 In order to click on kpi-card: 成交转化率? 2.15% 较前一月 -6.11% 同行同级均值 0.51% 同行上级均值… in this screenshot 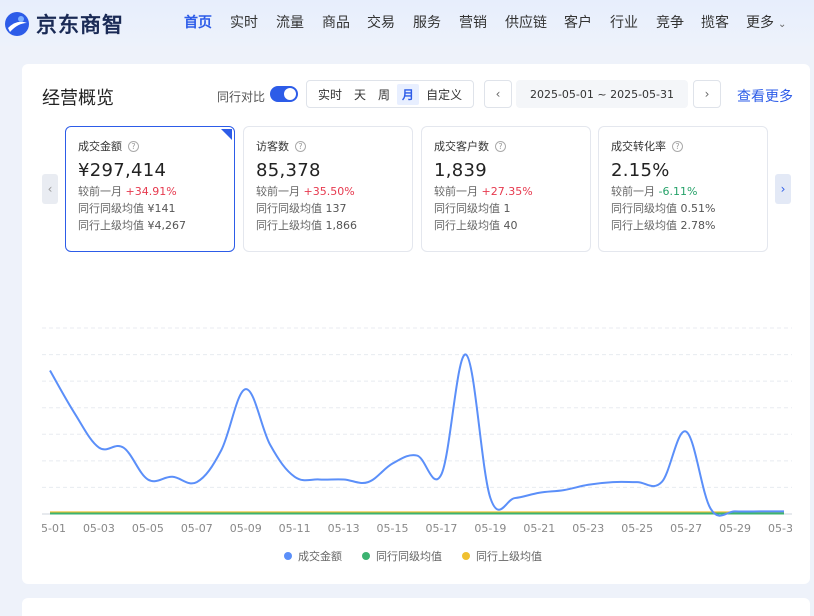, I will do `click(683, 189)`.